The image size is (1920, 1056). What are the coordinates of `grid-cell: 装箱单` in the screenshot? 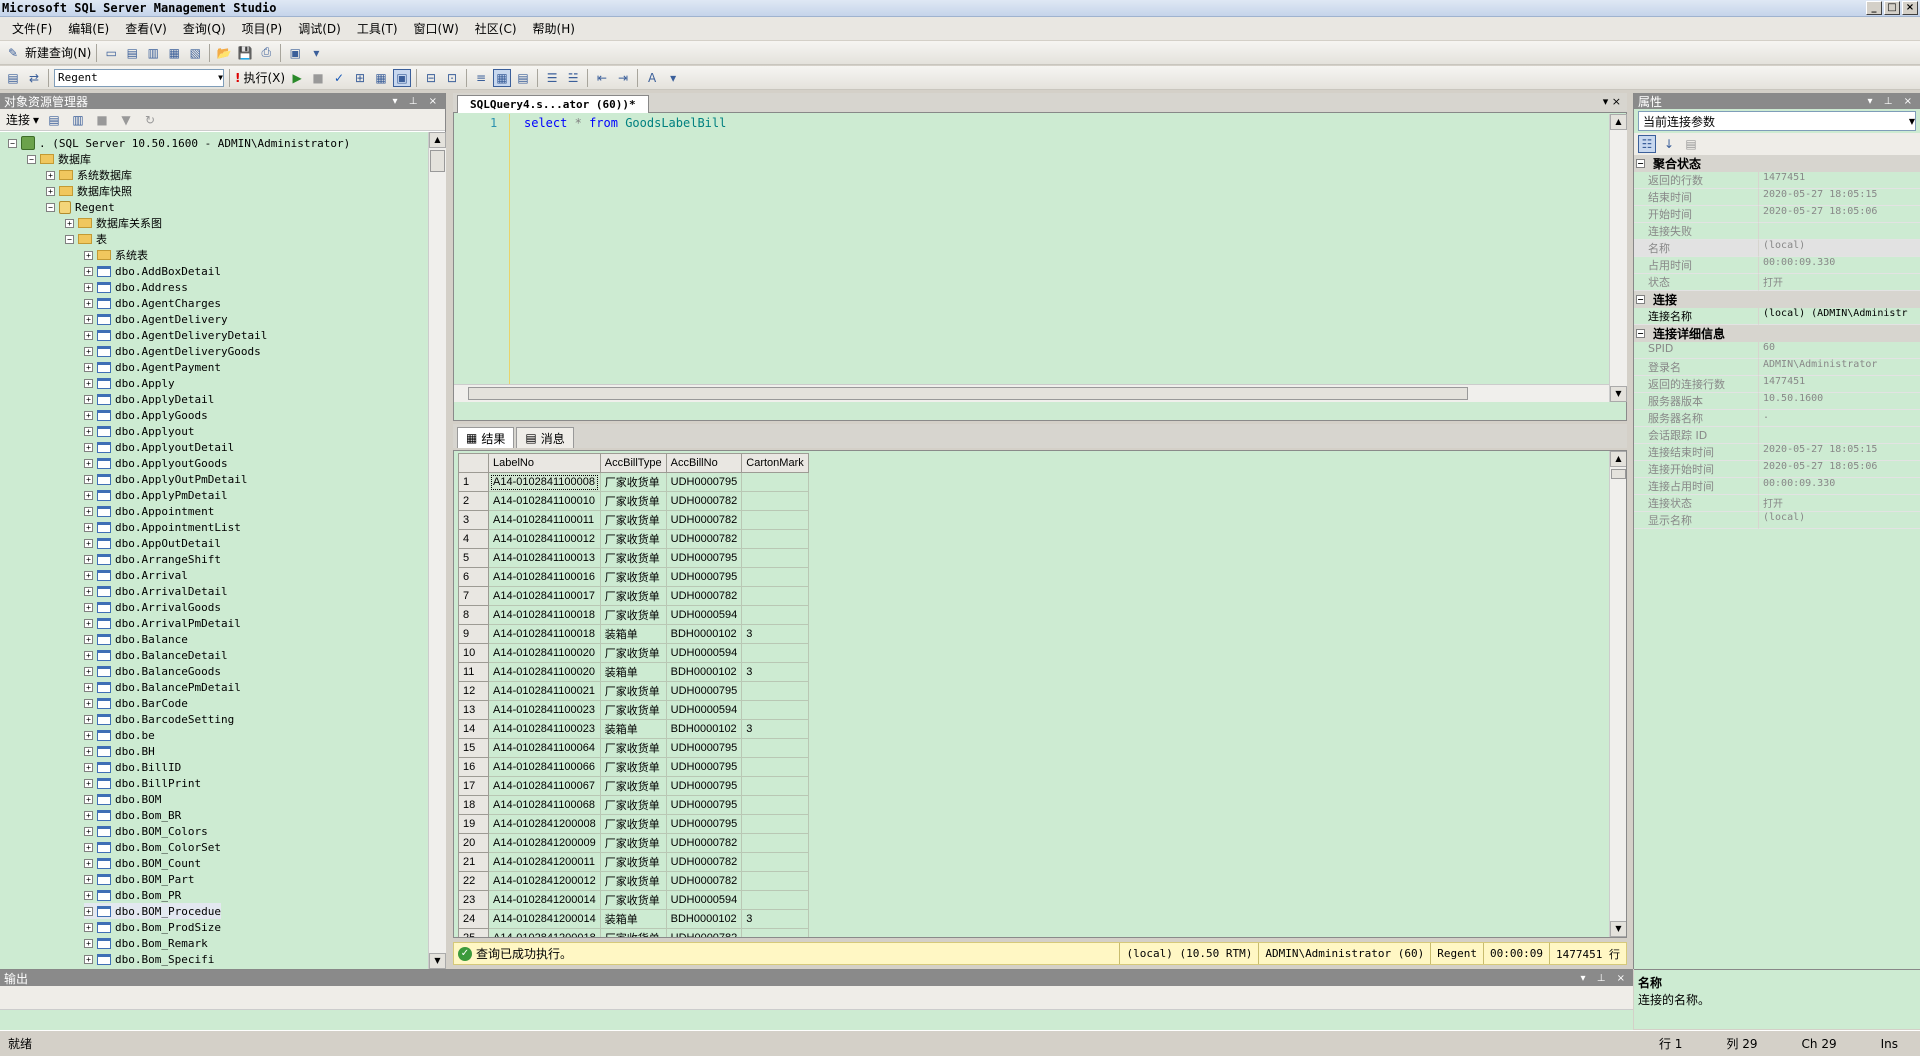 It's located at (633, 919).